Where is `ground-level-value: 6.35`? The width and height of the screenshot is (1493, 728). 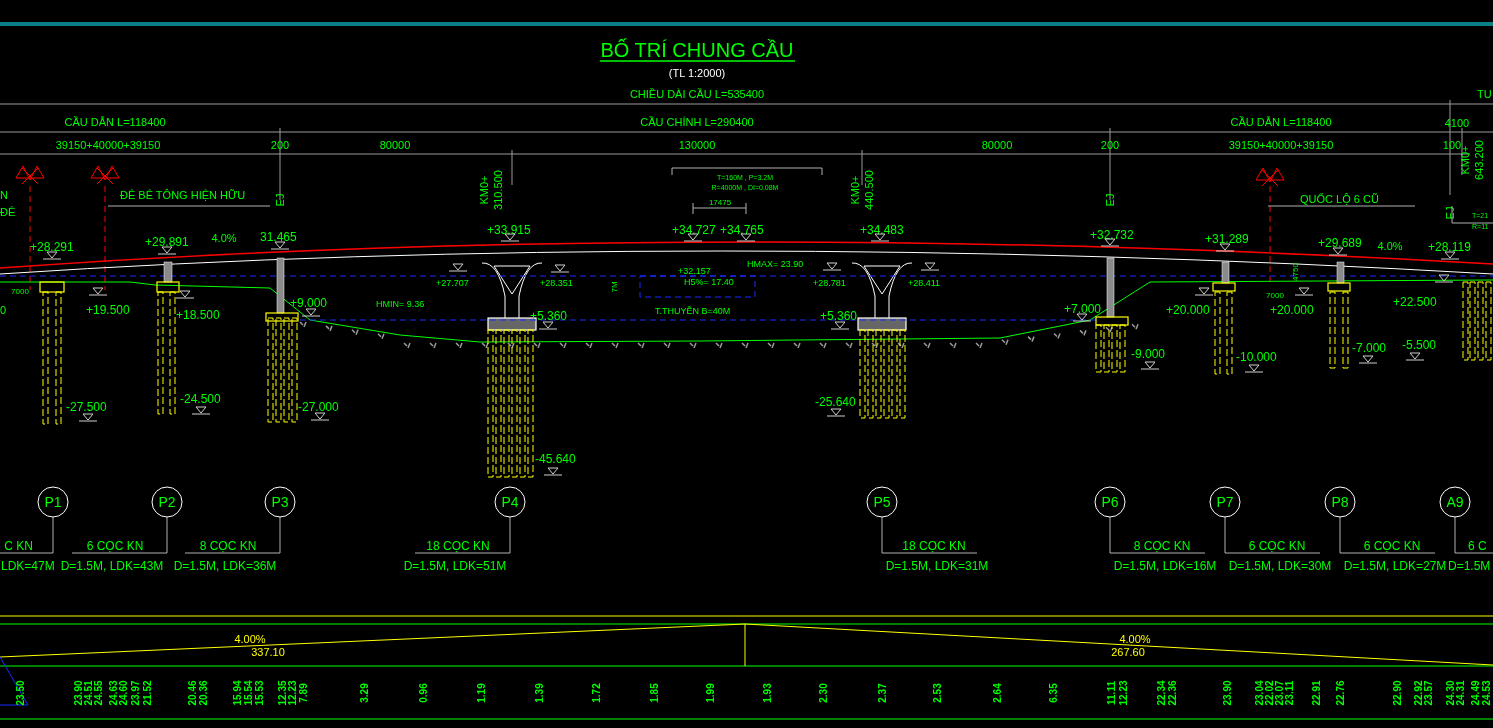
ground-level-value: 6.35 is located at coordinates (1053, 693).